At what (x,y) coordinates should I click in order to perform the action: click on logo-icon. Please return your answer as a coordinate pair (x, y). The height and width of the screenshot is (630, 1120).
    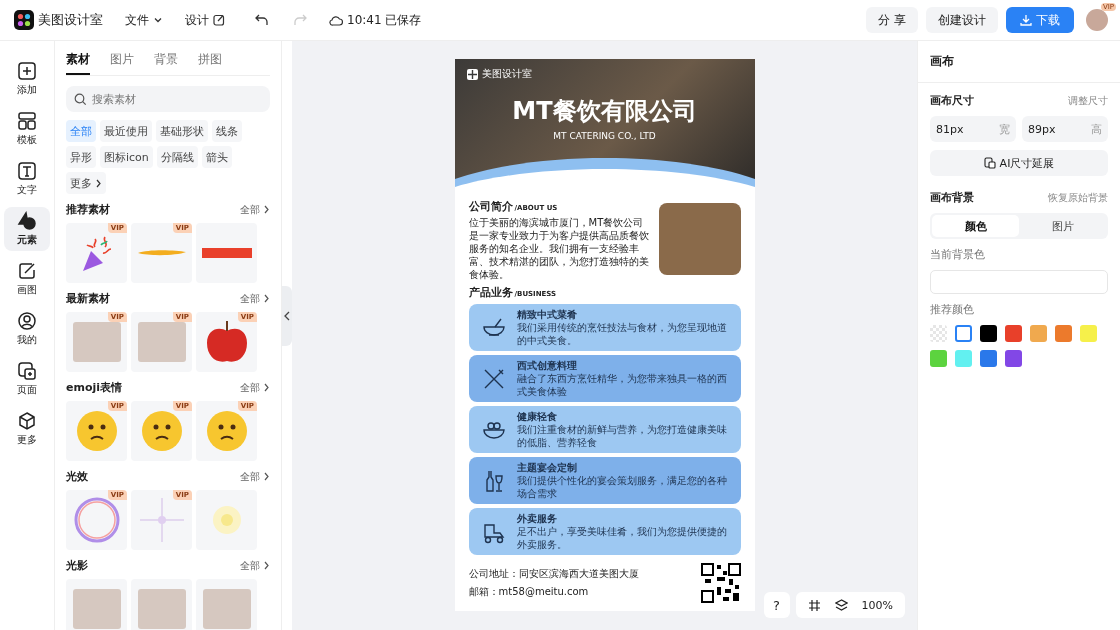
    Looking at the image, I should click on (472, 74).